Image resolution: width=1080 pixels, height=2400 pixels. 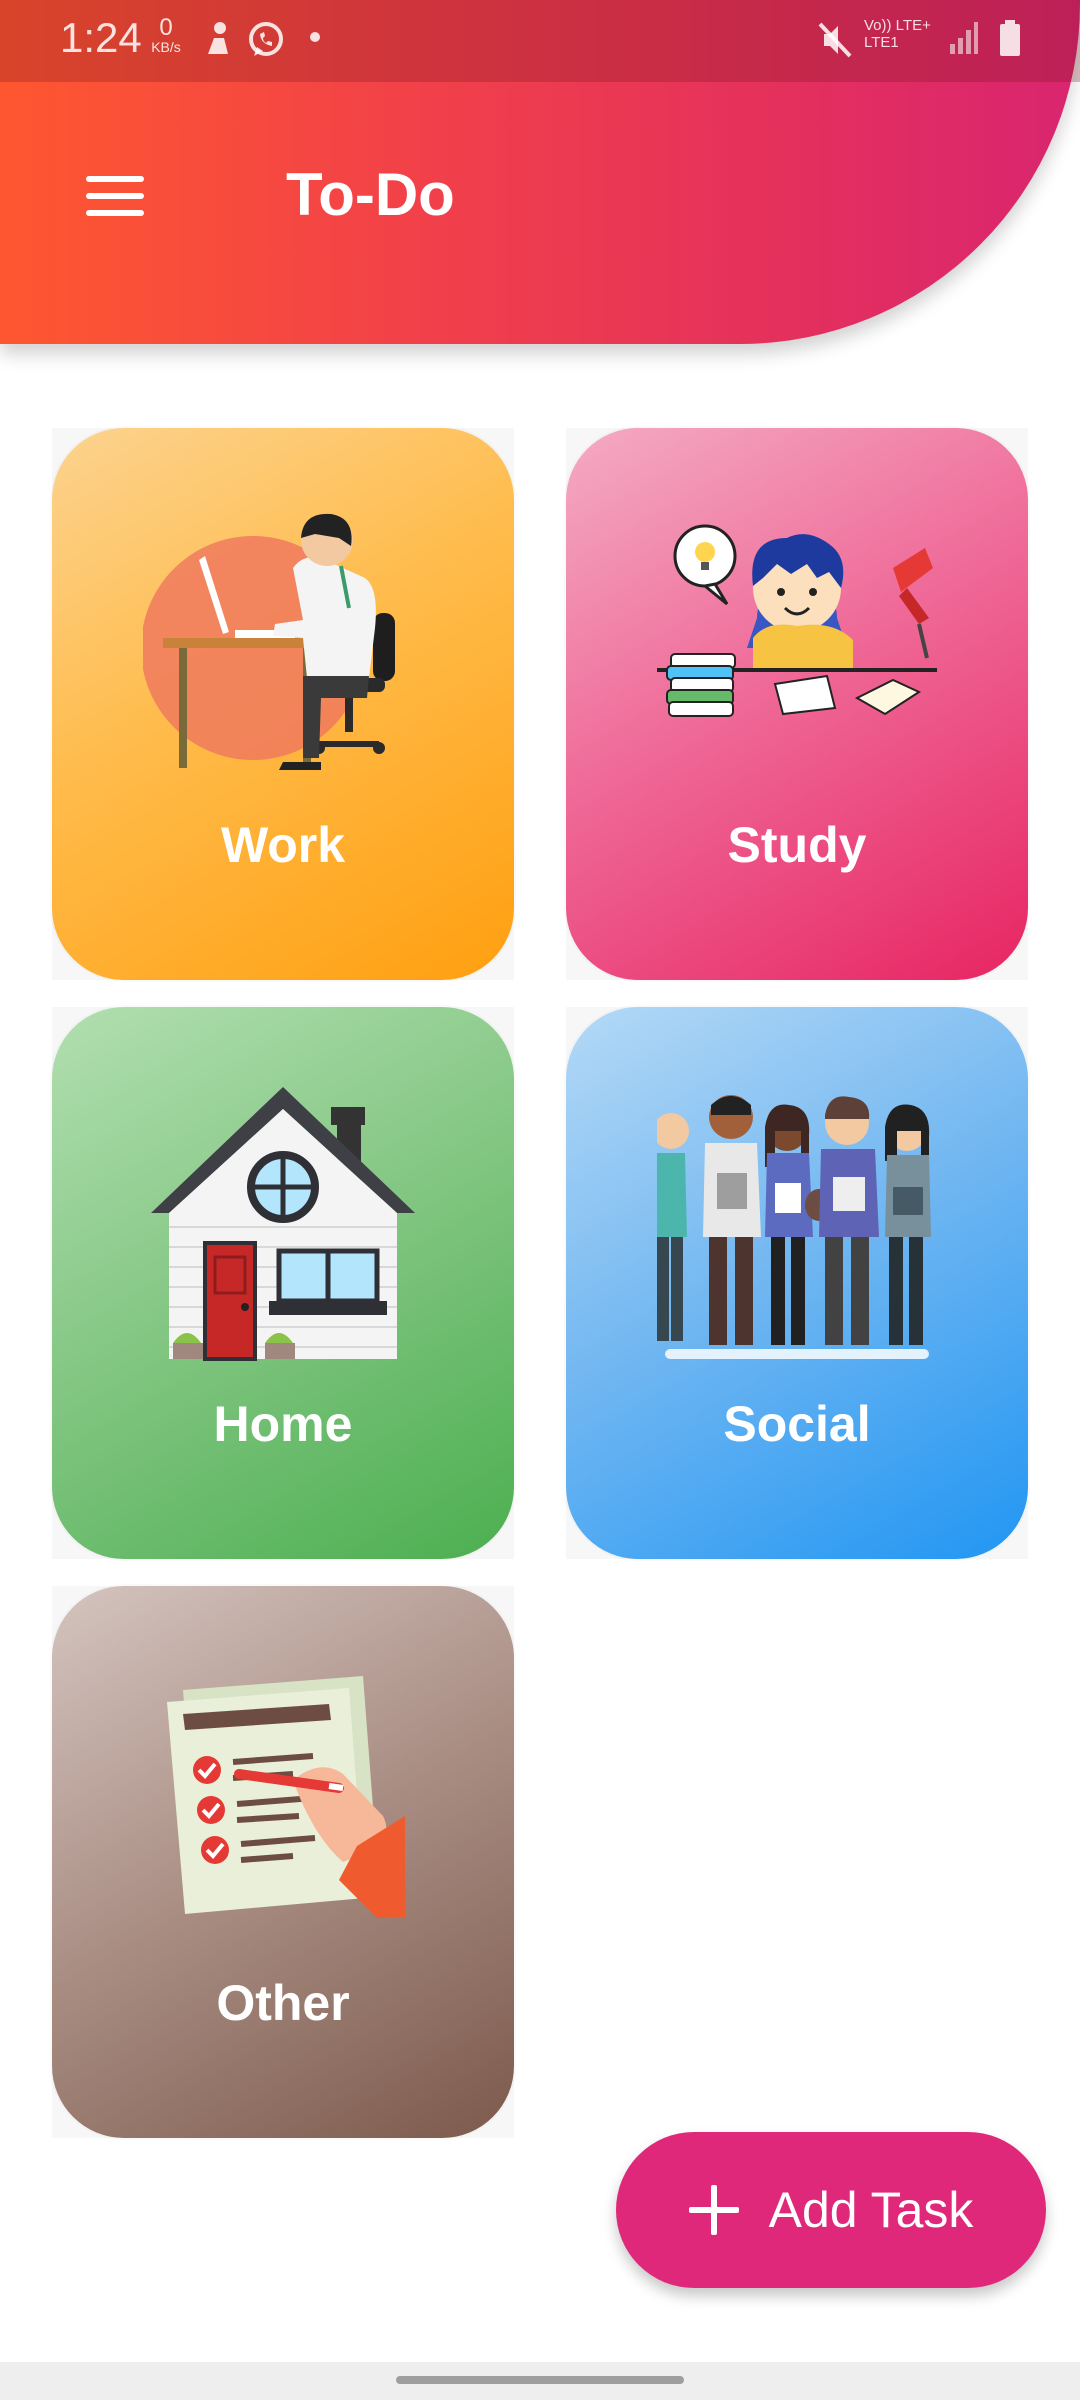 I want to click on home-gesture-handle, so click(x=540, y=2380).